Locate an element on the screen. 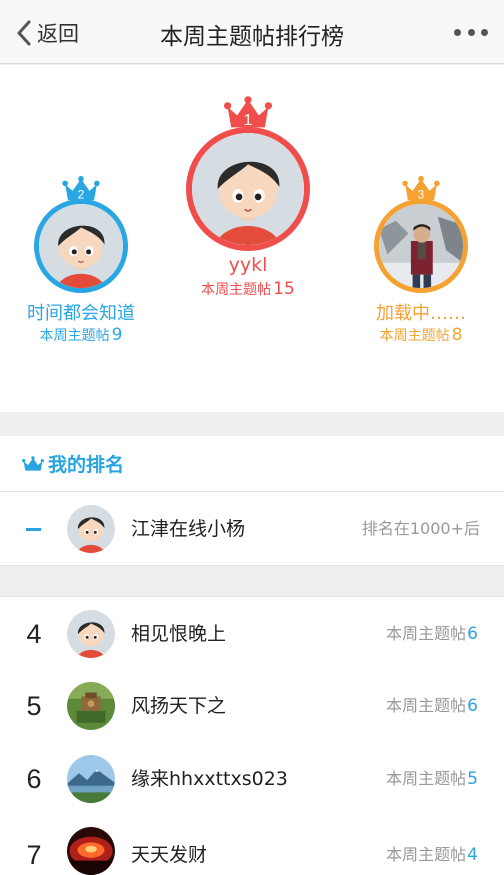  list-item: 7 天天发财 本周主题帖4 is located at coordinates (252, 845).